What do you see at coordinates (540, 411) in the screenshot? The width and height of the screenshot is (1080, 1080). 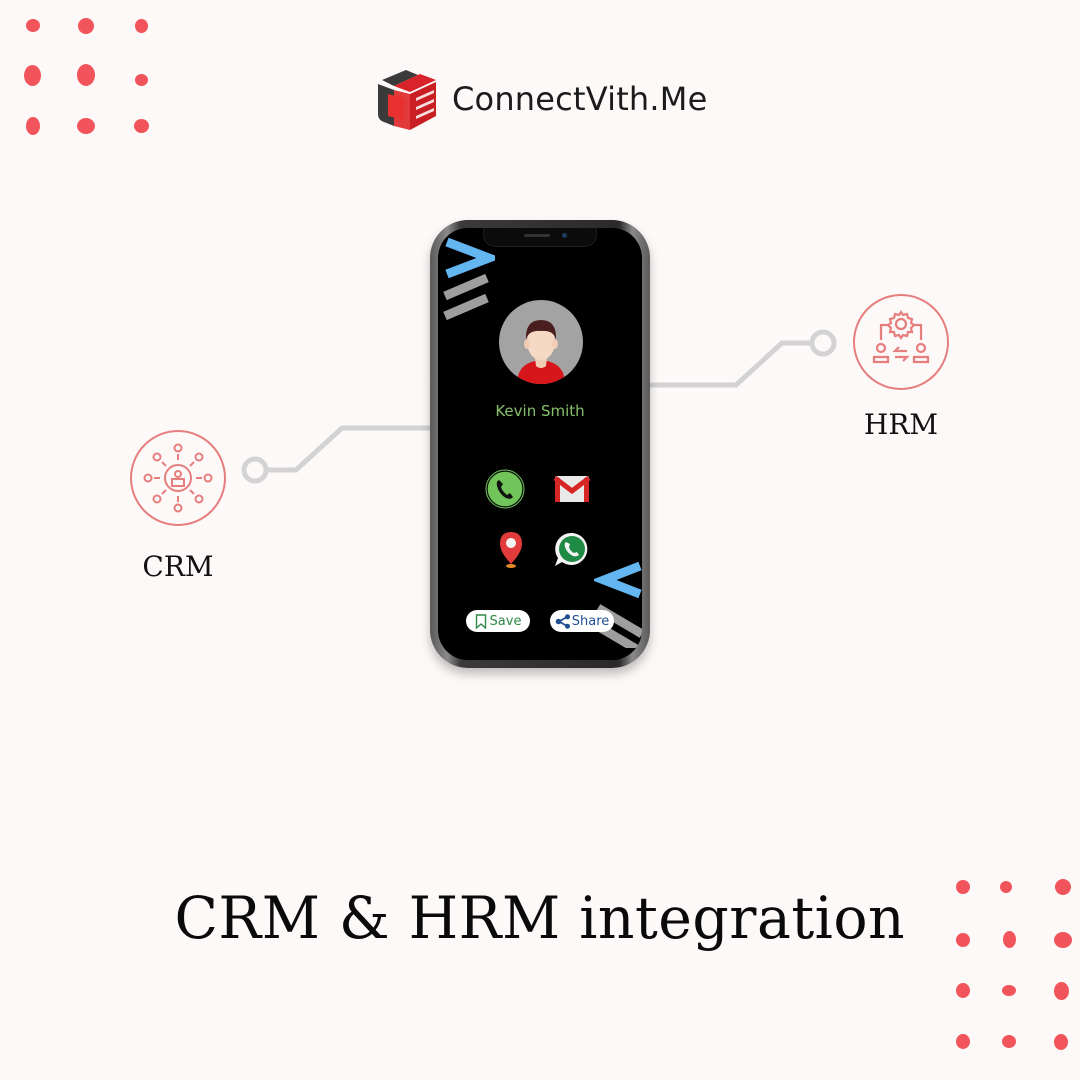 I see `contact-name: Kevin Smith` at bounding box center [540, 411].